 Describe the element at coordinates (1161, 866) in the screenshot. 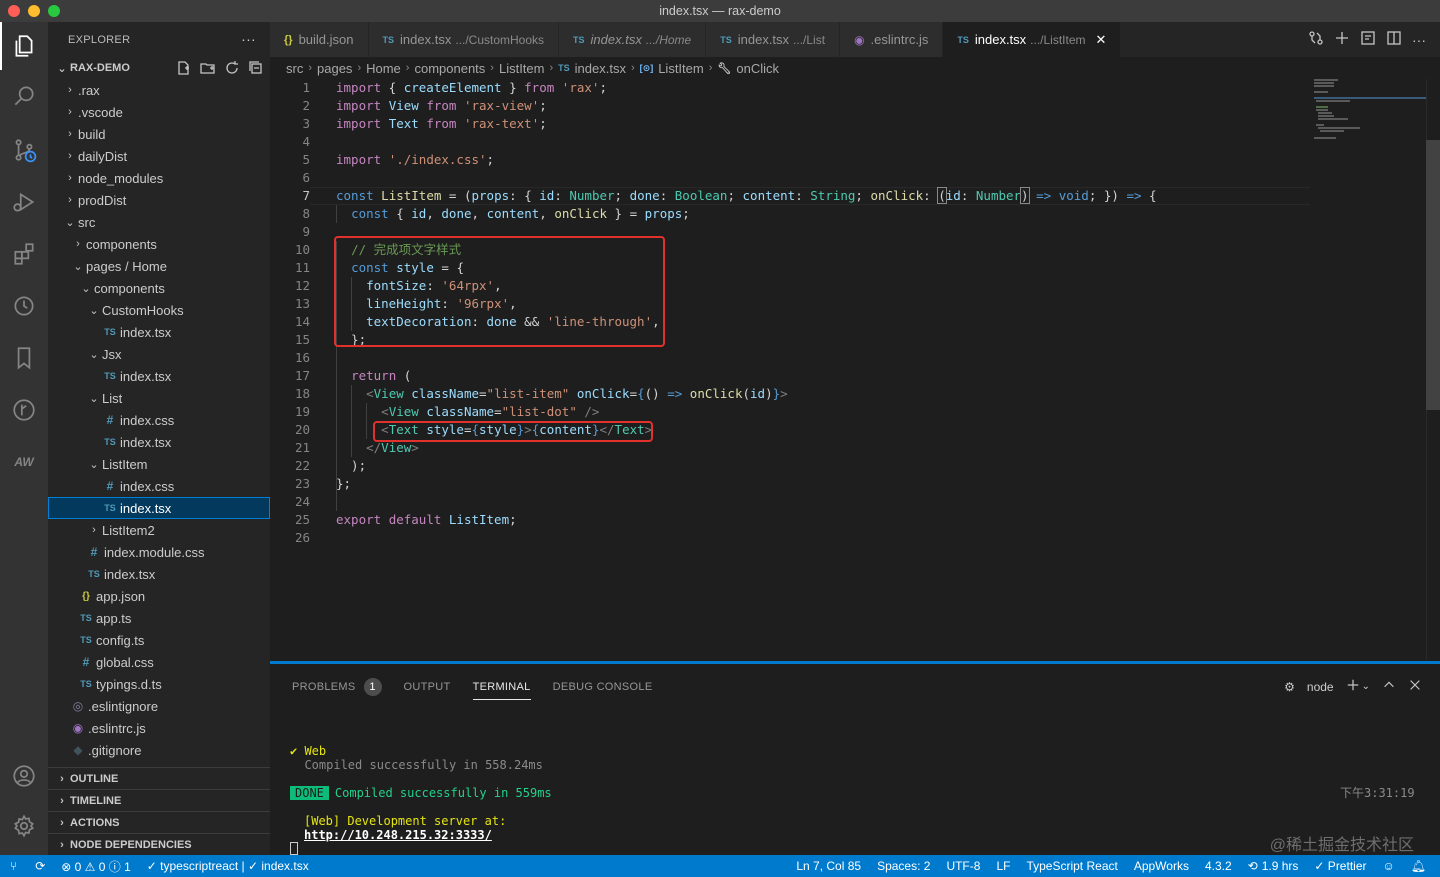

I see `appworks-status: AppWorks` at that location.